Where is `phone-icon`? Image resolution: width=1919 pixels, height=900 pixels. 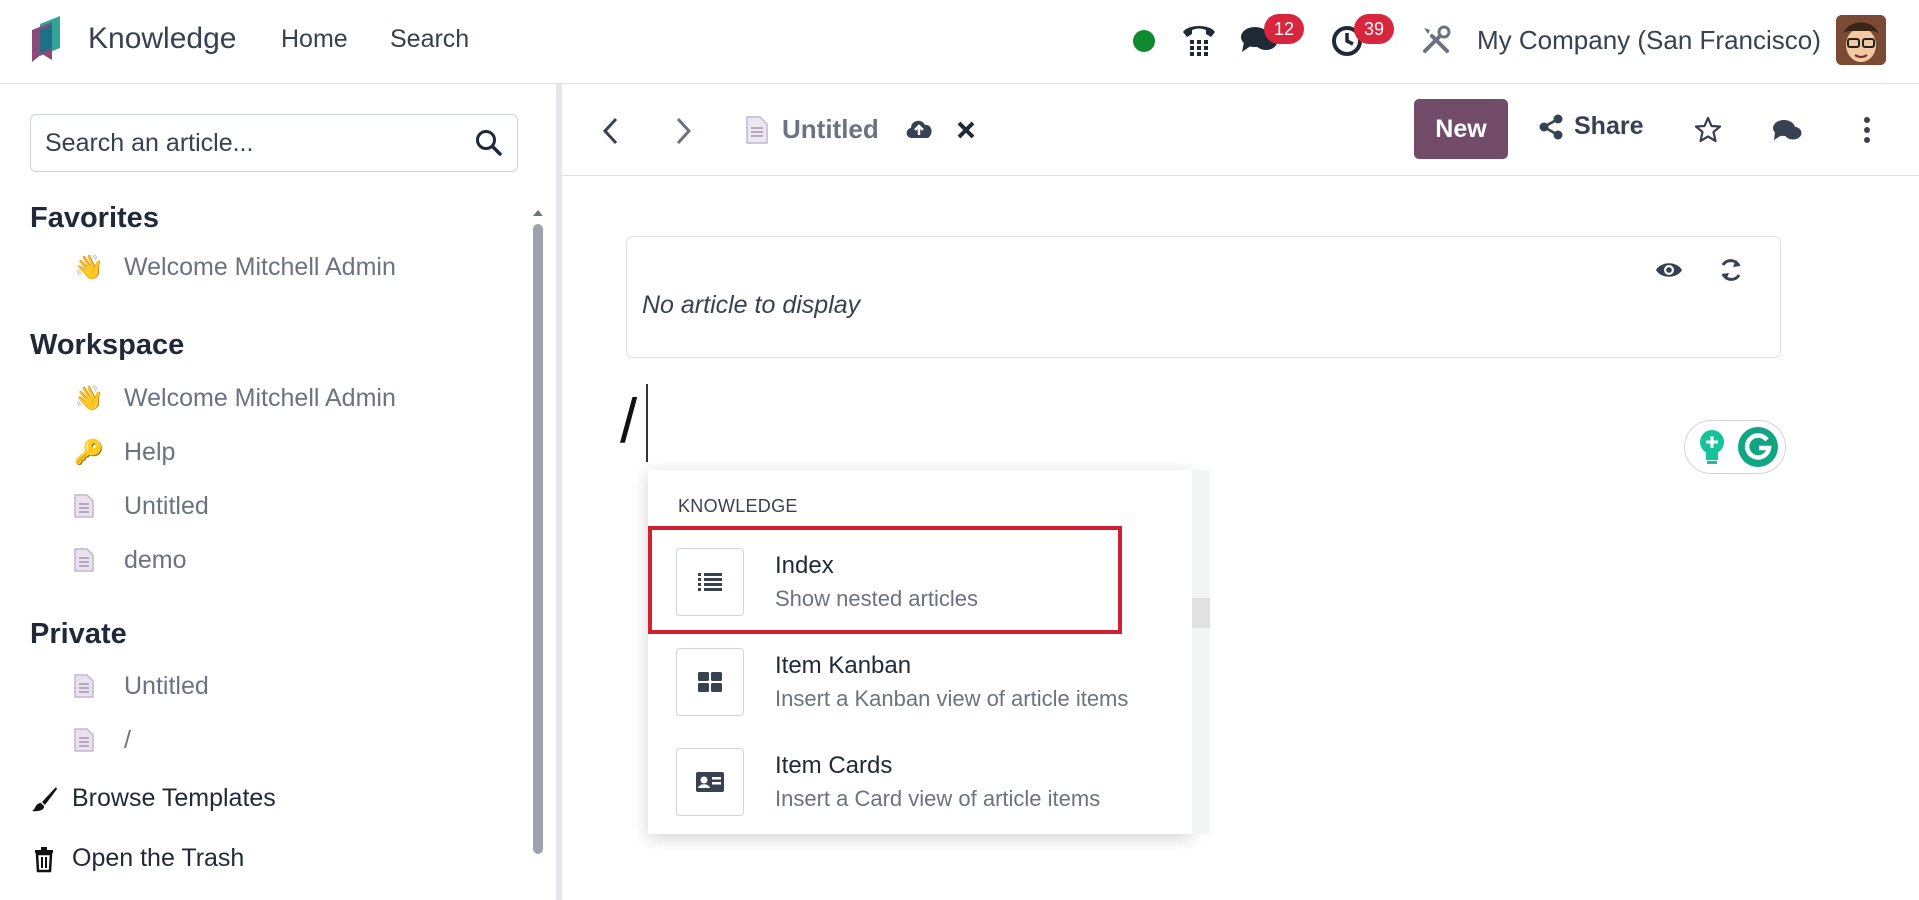
phone-icon is located at coordinates (1199, 40).